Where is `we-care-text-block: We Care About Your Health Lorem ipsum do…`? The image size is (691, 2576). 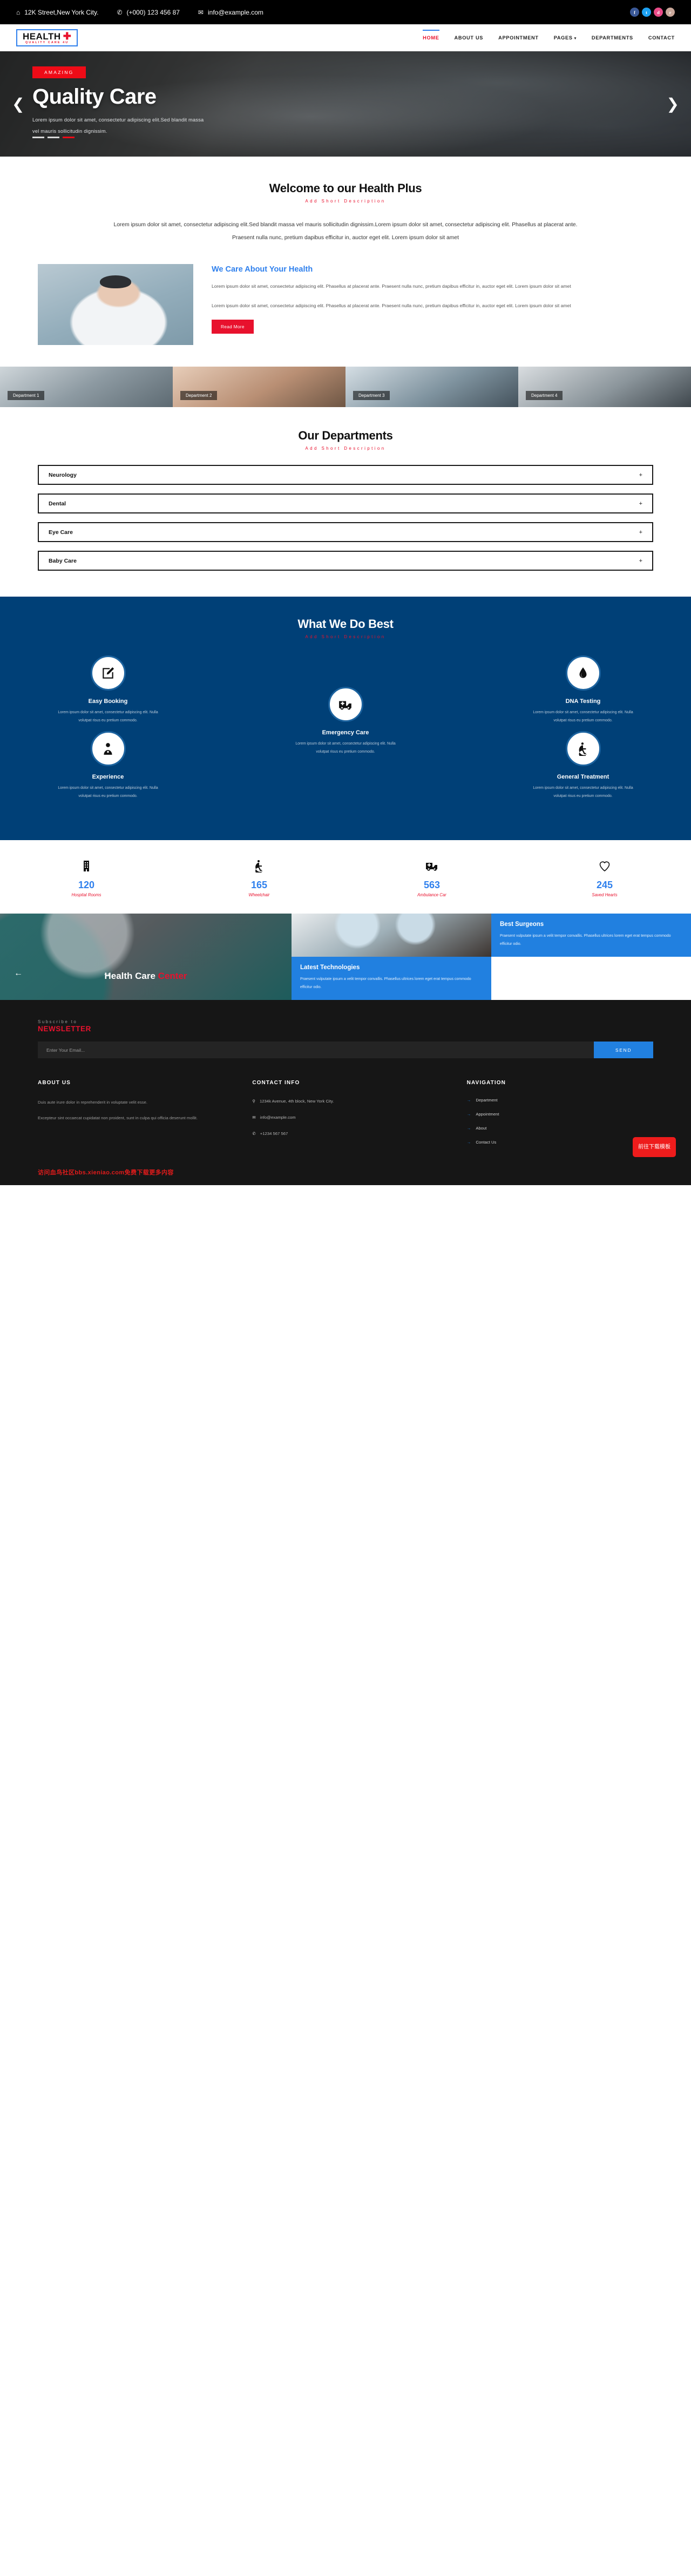
we-care-text-block: We Care About Your Health Lorem ipsum do… is located at coordinates (432, 299).